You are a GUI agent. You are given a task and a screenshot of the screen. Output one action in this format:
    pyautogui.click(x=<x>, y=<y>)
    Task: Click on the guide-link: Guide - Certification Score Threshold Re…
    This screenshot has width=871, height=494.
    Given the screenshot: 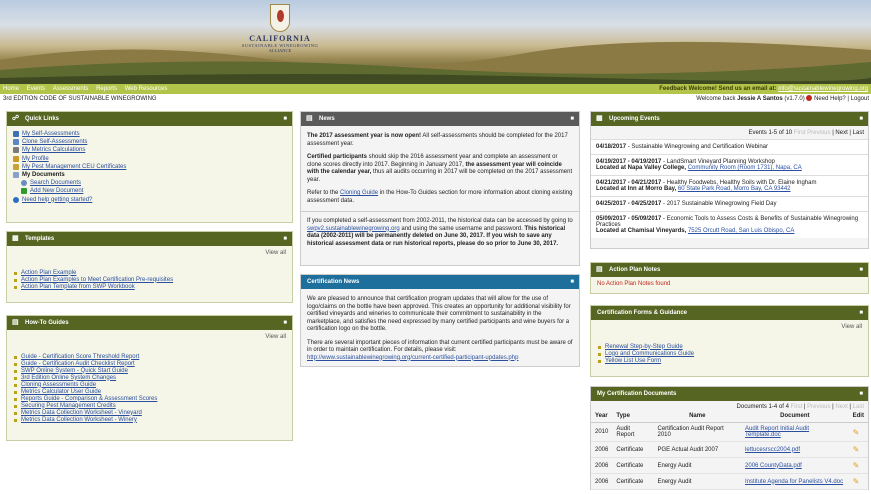 What is the action you would take?
    pyautogui.click(x=80, y=357)
    